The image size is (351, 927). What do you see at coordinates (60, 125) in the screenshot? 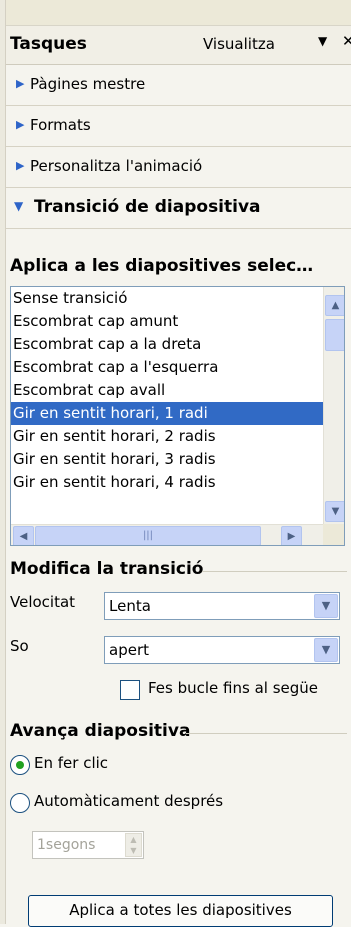
I see `section-label: Formats` at bounding box center [60, 125].